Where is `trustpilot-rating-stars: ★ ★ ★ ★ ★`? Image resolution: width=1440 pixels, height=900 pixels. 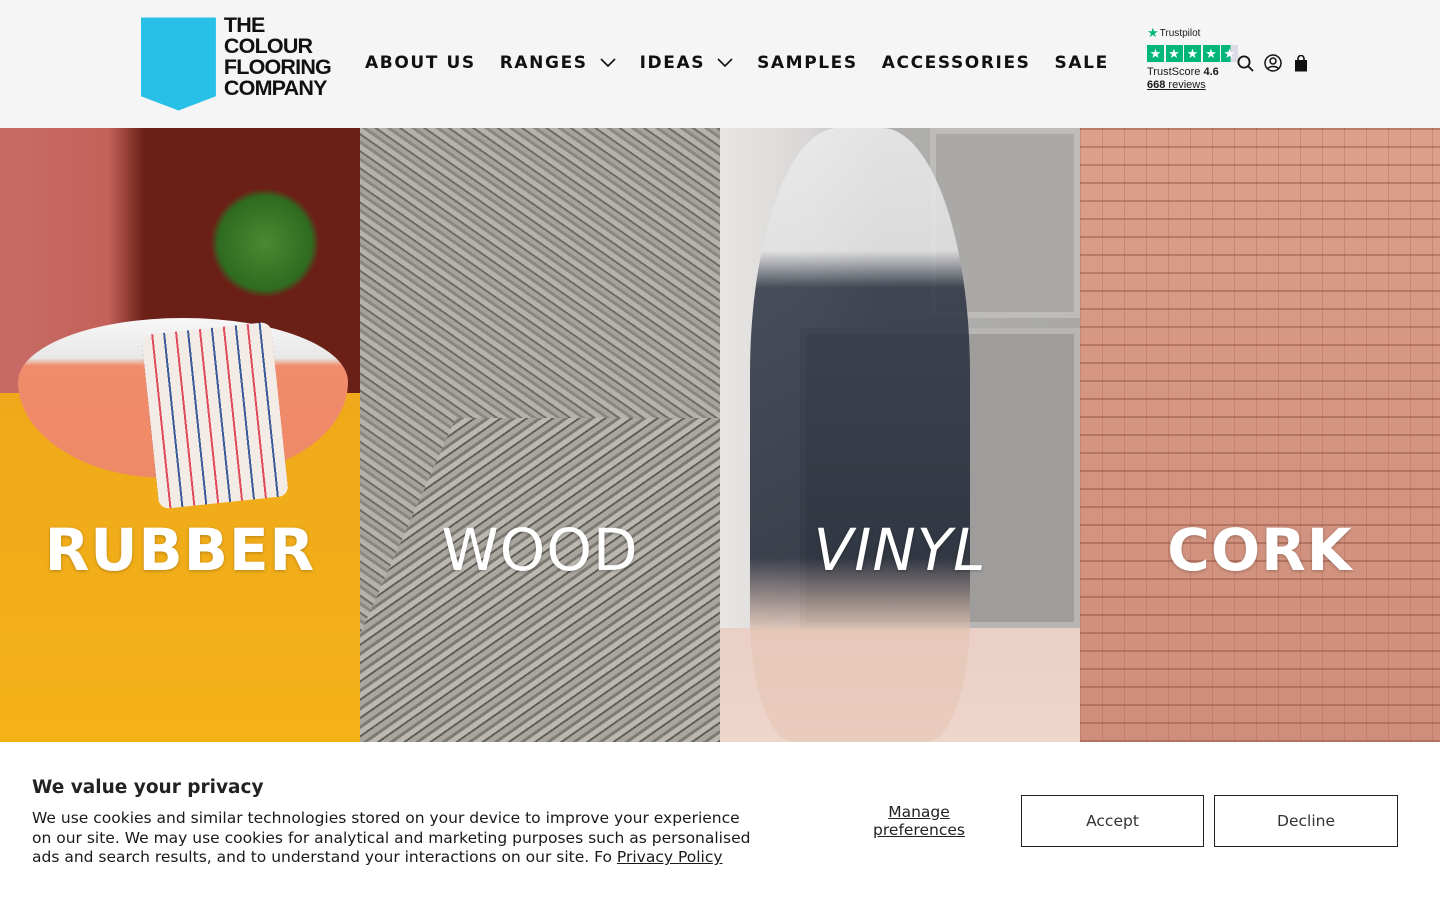 trustpilot-rating-stars: ★ ★ ★ ★ ★ is located at coordinates (1197, 53).